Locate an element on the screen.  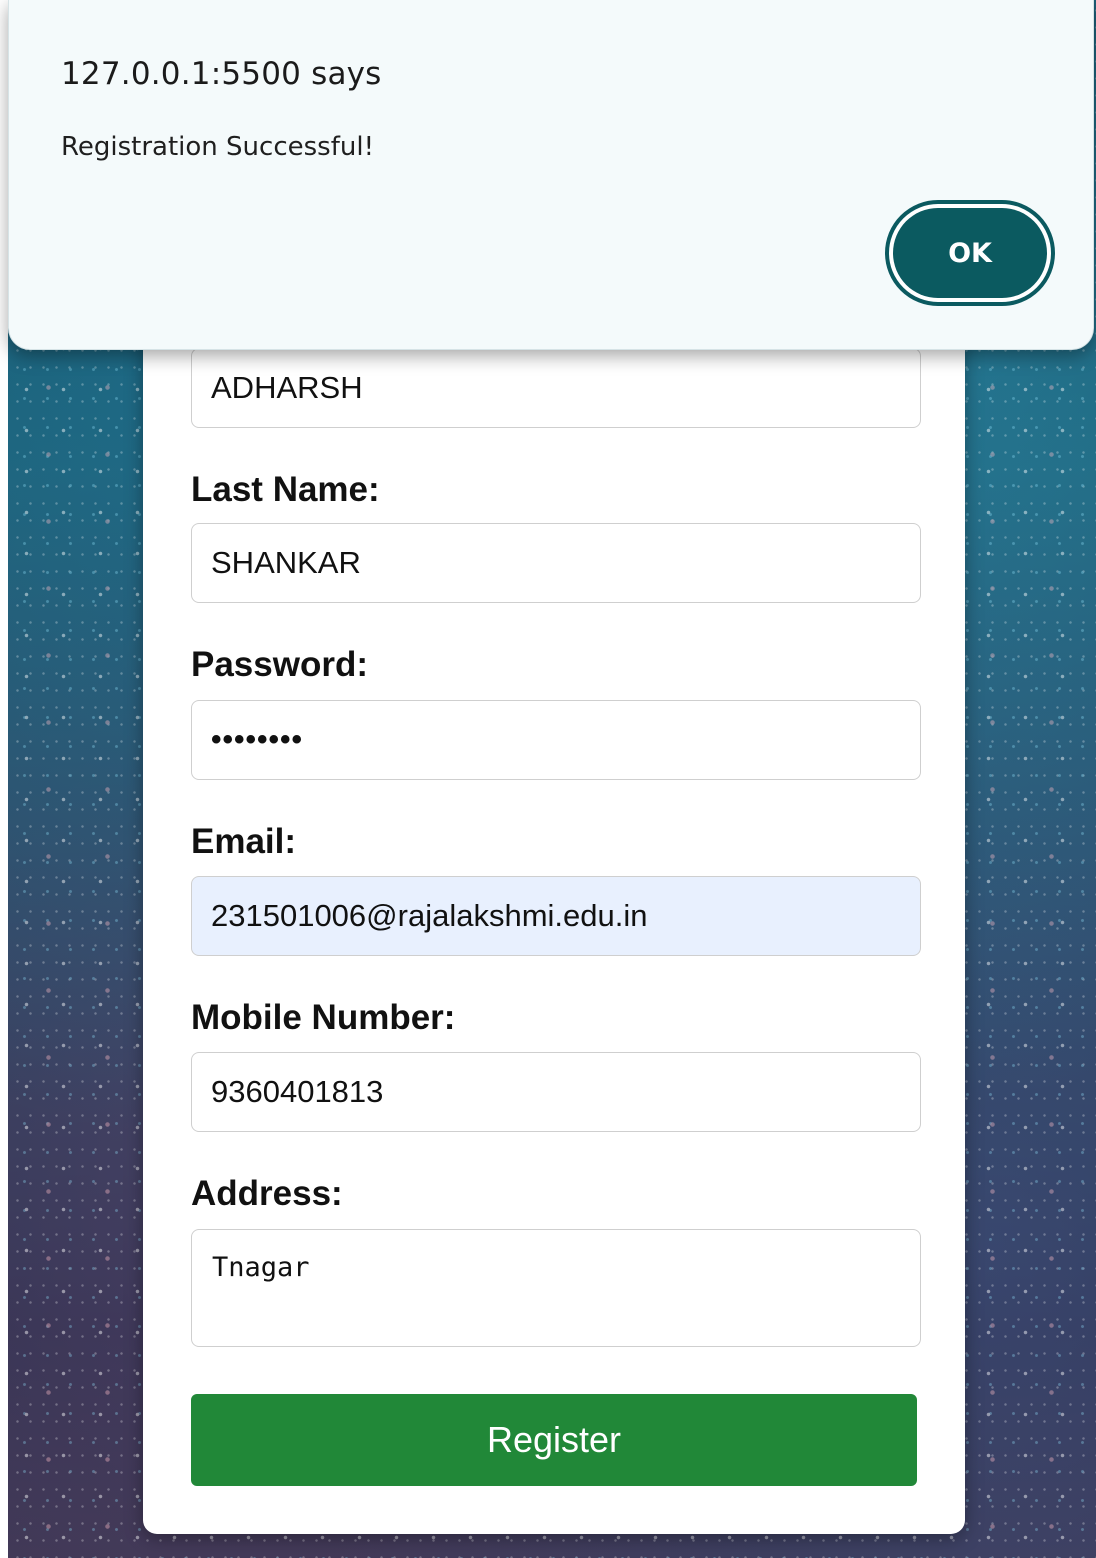
register-button-label: Register is located at coordinates (554, 1439).